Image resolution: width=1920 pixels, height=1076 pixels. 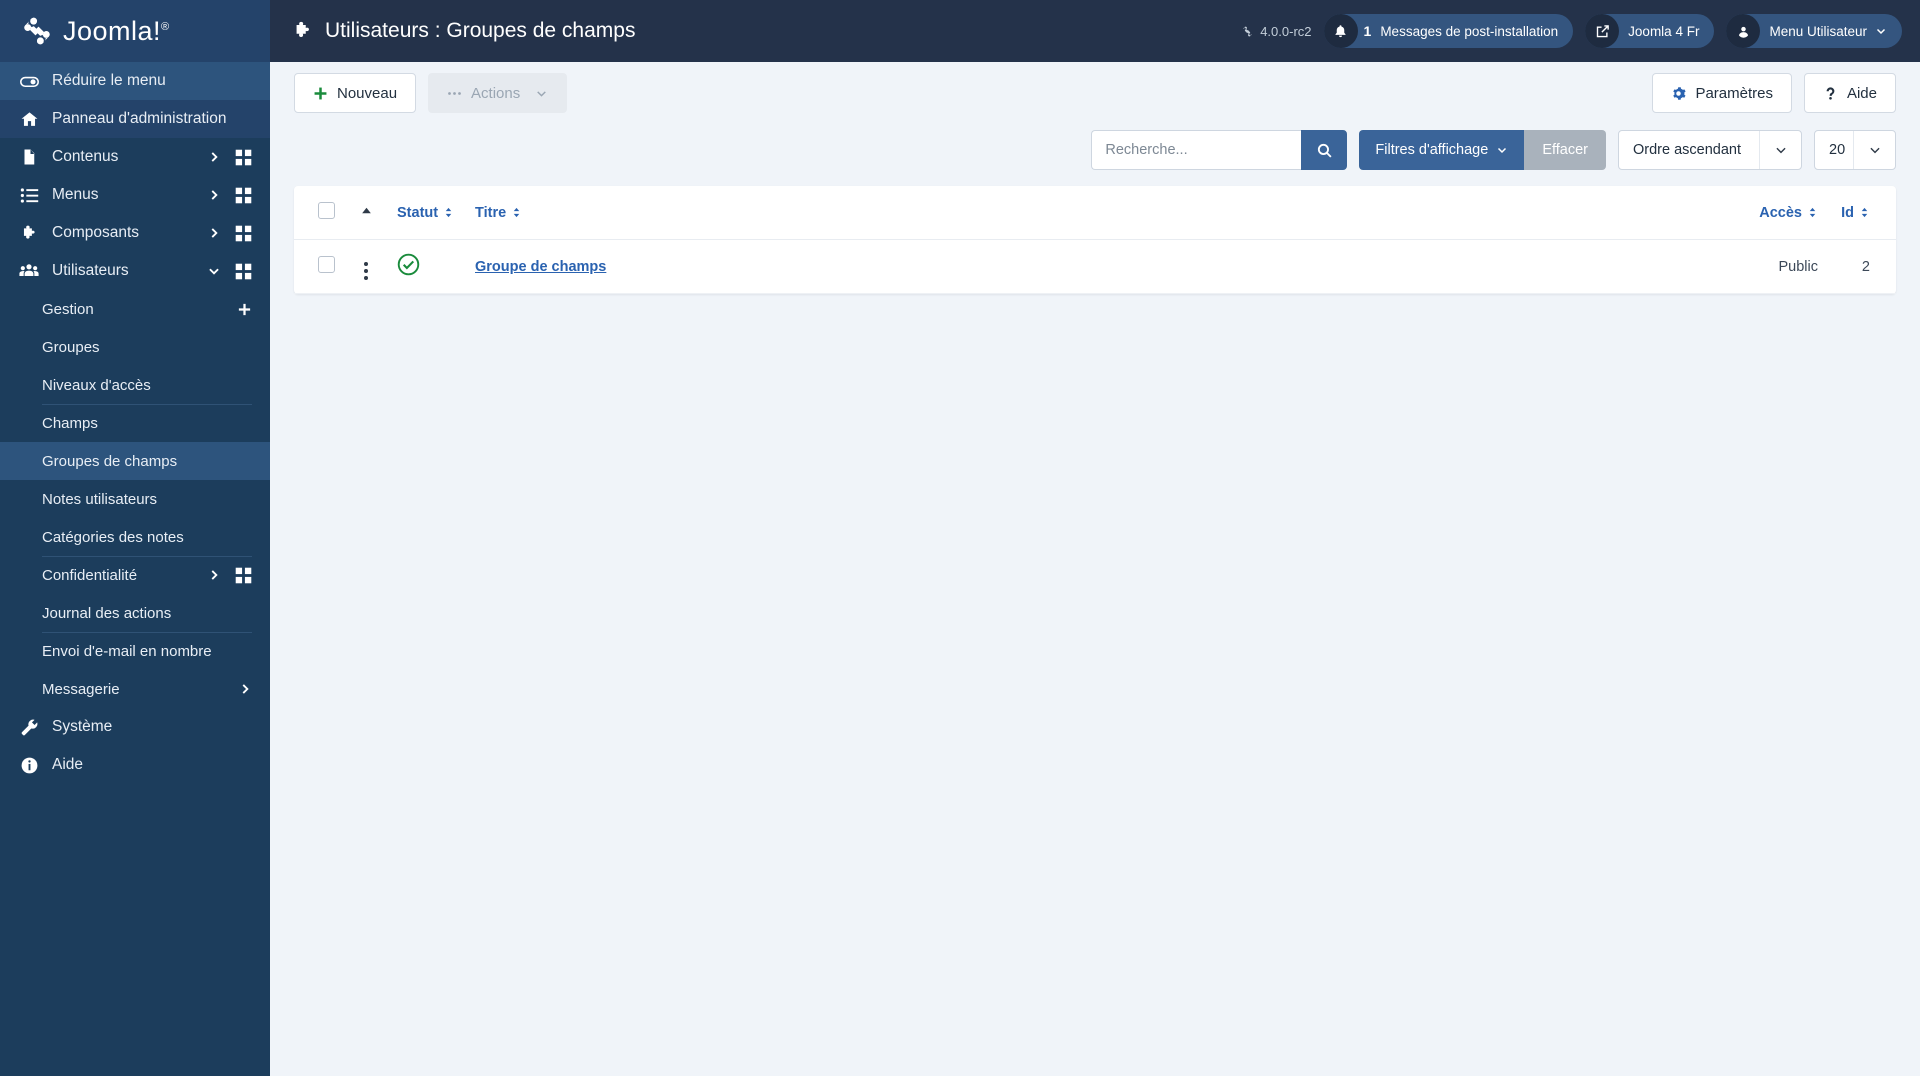 What do you see at coordinates (1743, 31) in the screenshot?
I see `user-icon` at bounding box center [1743, 31].